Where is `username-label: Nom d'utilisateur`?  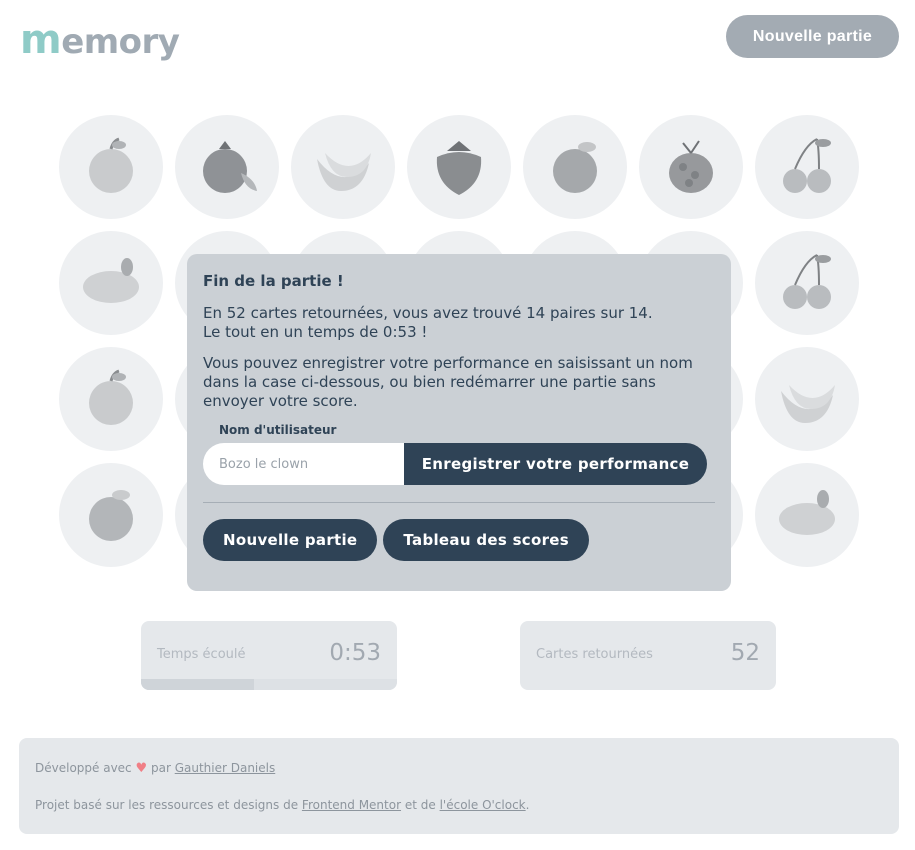 username-label: Nom d'utilisateur is located at coordinates (278, 430).